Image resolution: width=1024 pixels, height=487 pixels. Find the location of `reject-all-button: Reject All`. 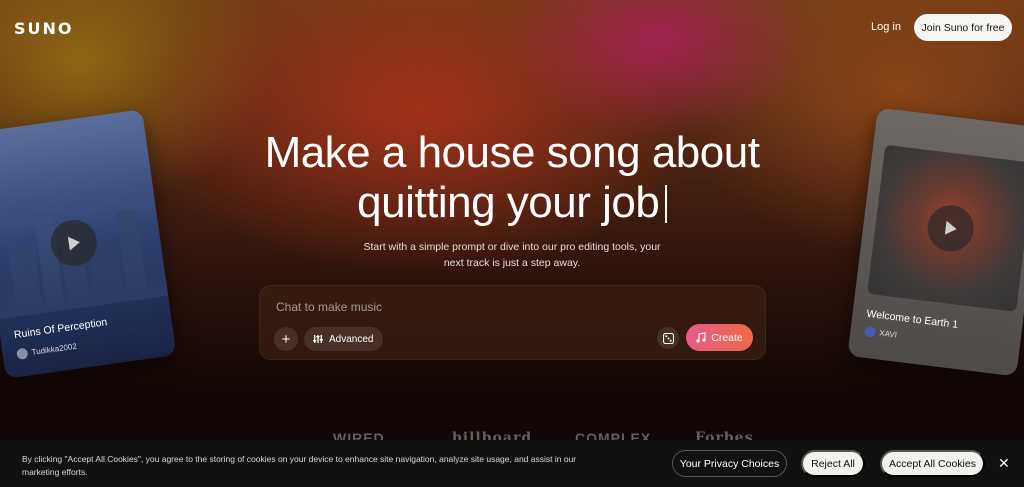

reject-all-button: Reject All is located at coordinates (833, 463).